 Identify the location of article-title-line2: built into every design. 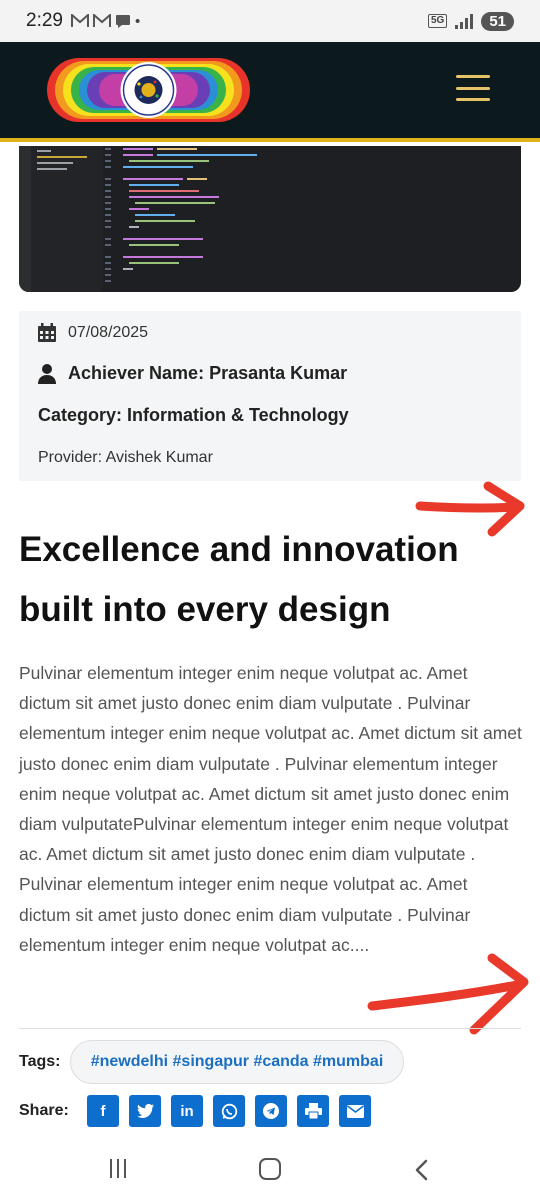
(205, 609).